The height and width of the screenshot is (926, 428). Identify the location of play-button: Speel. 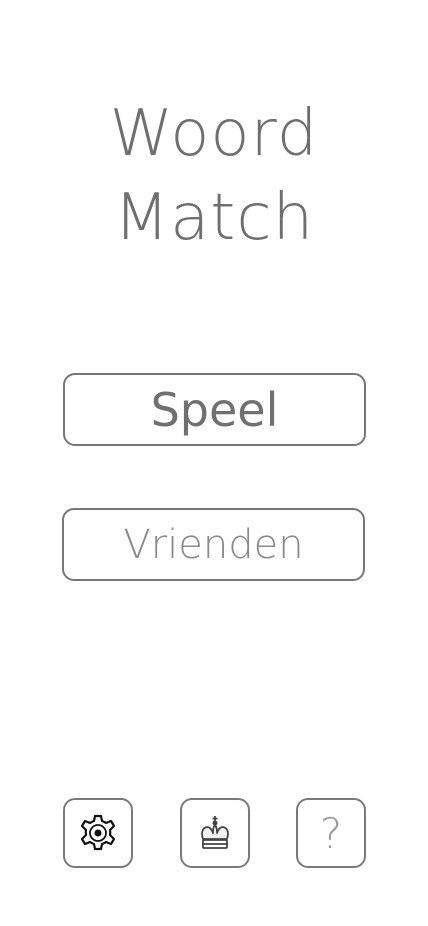
(214, 409).